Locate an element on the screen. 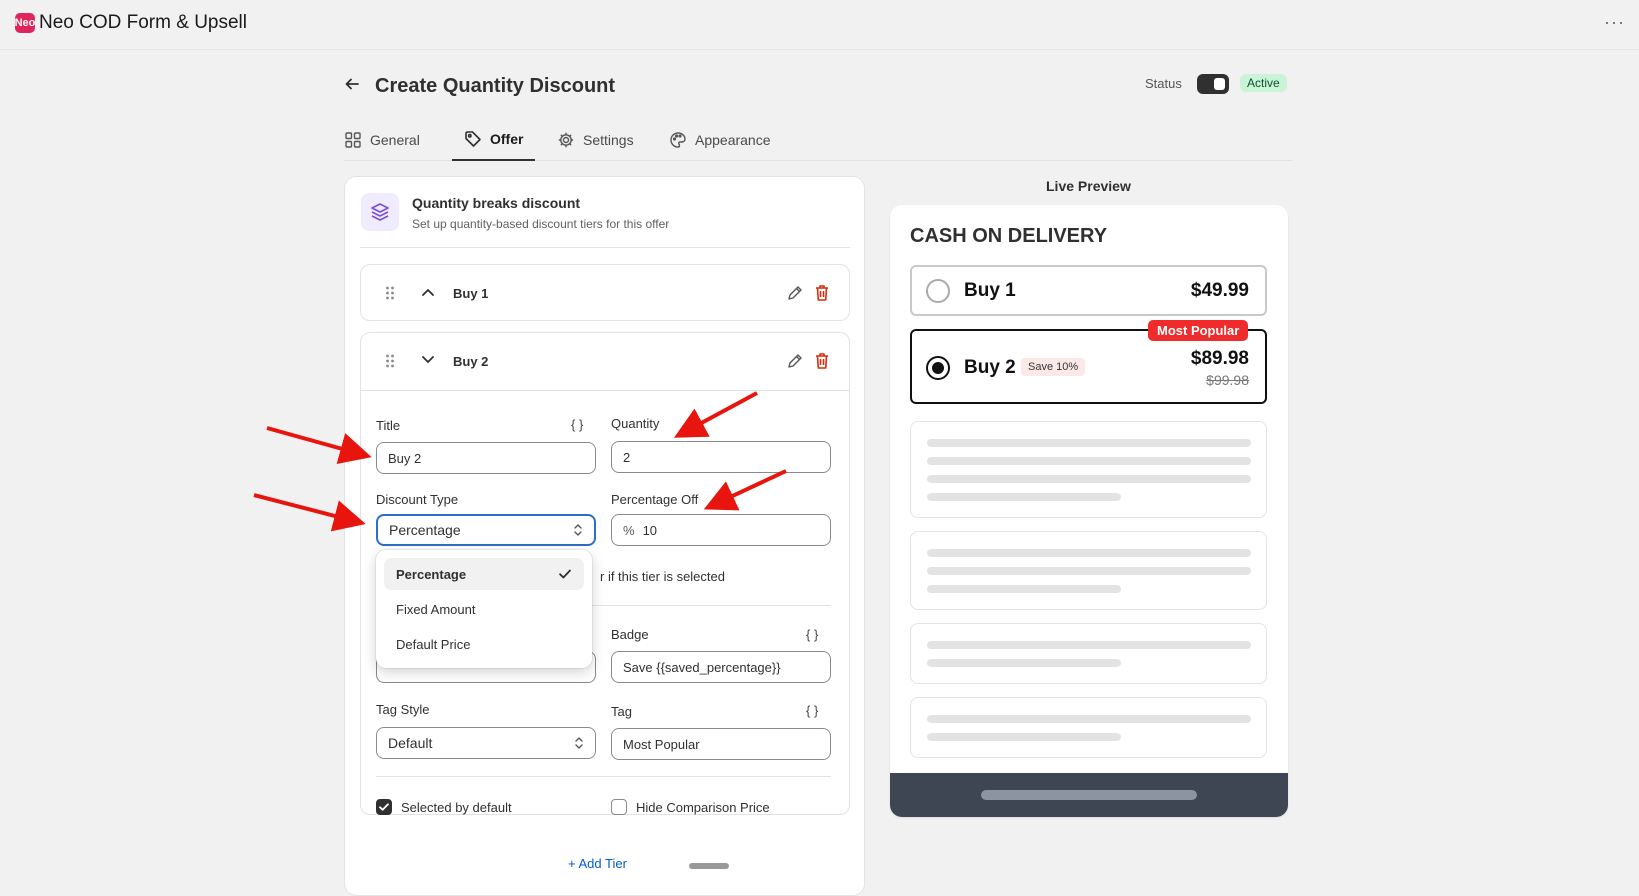  tab-label: Appearance is located at coordinates (733, 139).